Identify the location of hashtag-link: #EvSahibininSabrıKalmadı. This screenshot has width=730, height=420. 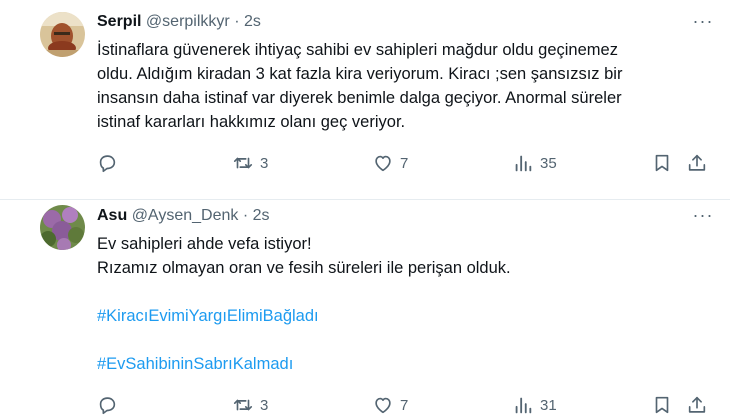
(407, 364).